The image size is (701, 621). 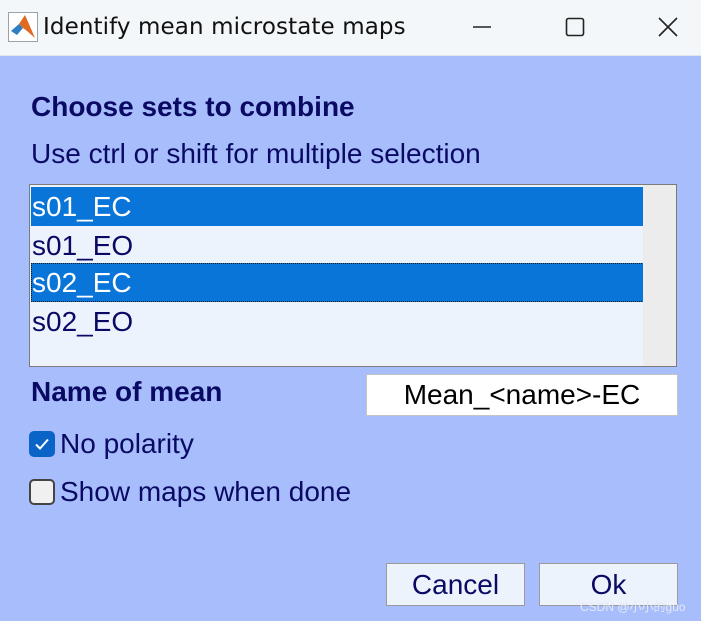 What do you see at coordinates (127, 443) in the screenshot?
I see `no-polarity-label: No polarity` at bounding box center [127, 443].